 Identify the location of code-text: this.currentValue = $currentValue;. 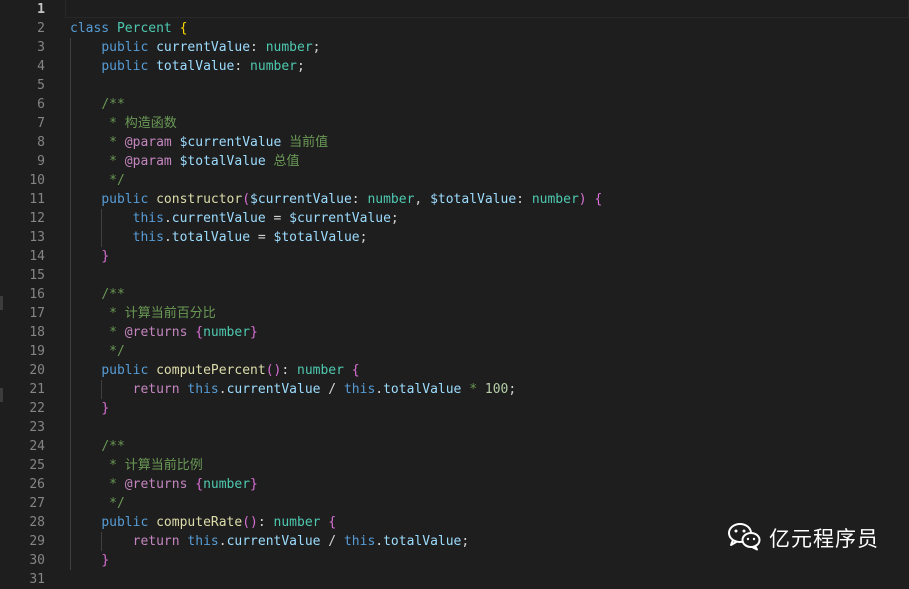
(234, 218).